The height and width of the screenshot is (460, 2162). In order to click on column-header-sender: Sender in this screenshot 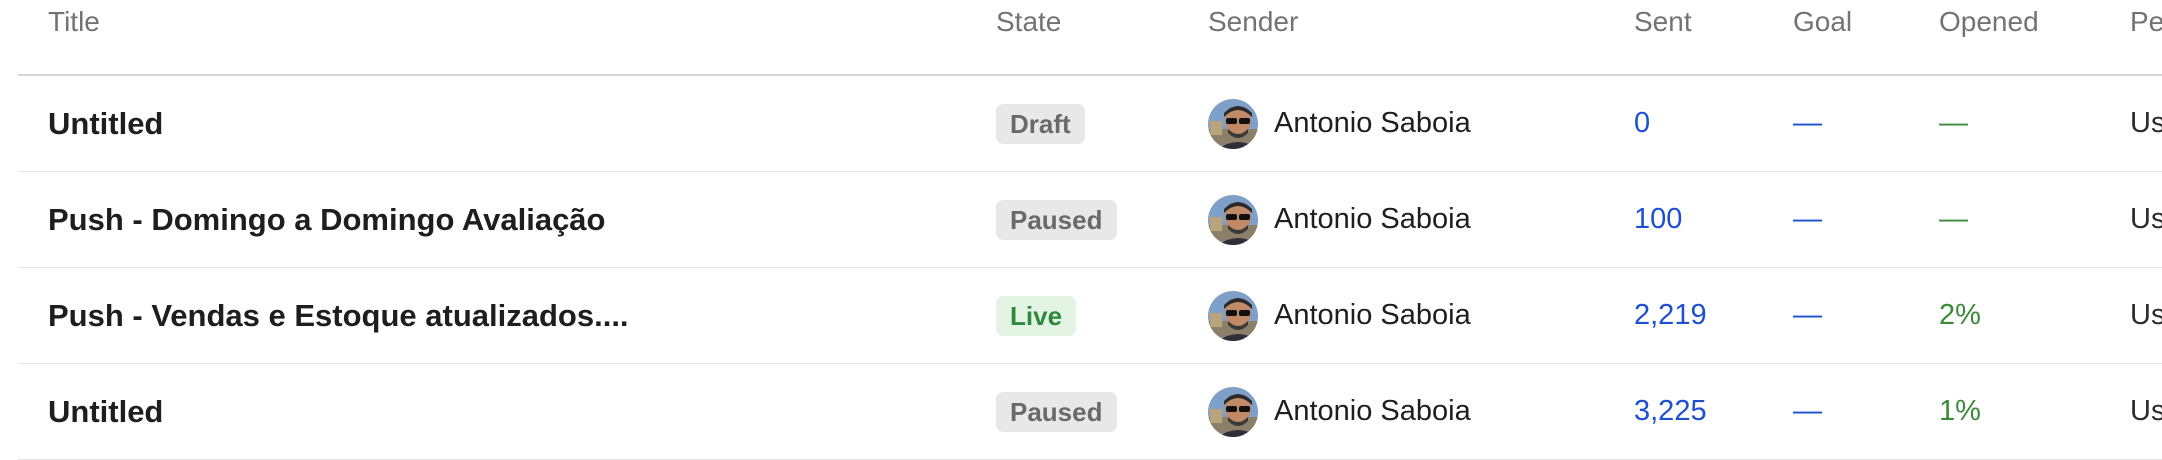, I will do `click(1253, 22)`.